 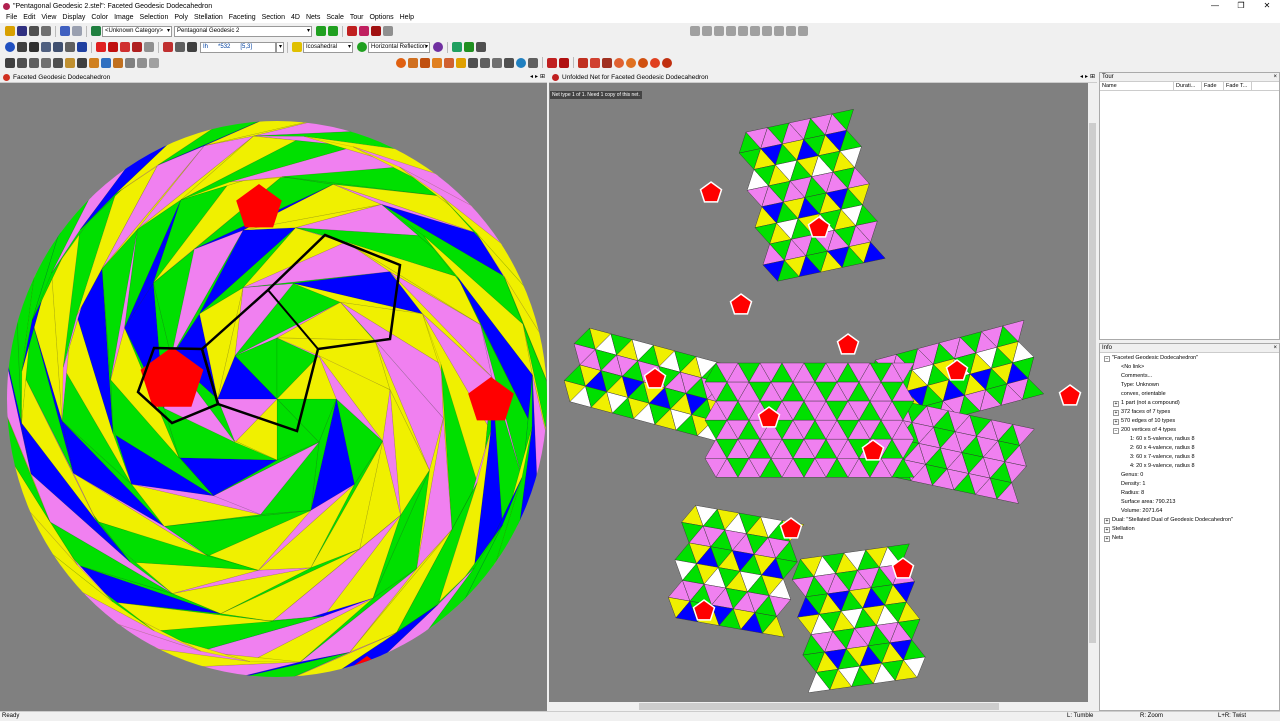 What do you see at coordinates (243, 31) in the screenshot?
I see `model-combo: Pentagonal Geodesic 2 ▾` at bounding box center [243, 31].